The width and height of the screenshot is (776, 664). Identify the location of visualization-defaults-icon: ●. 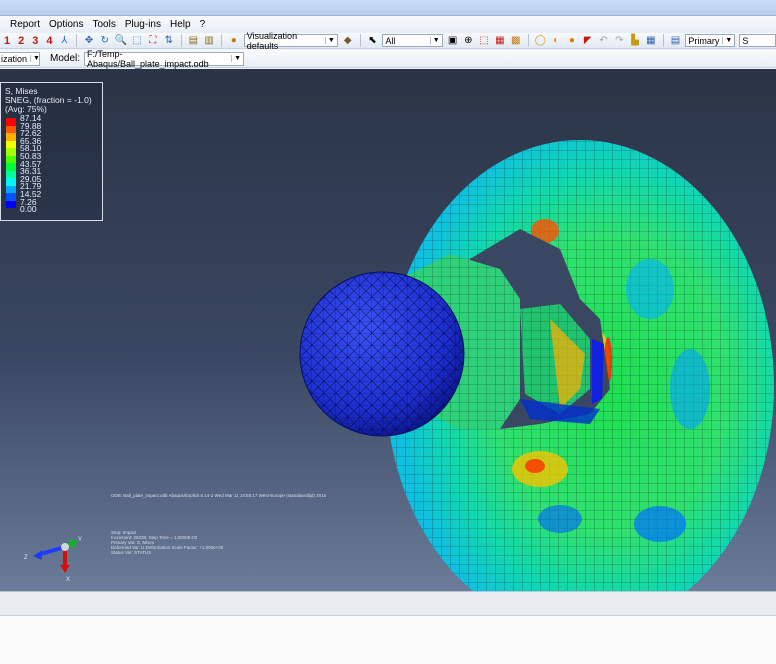
(234, 40).